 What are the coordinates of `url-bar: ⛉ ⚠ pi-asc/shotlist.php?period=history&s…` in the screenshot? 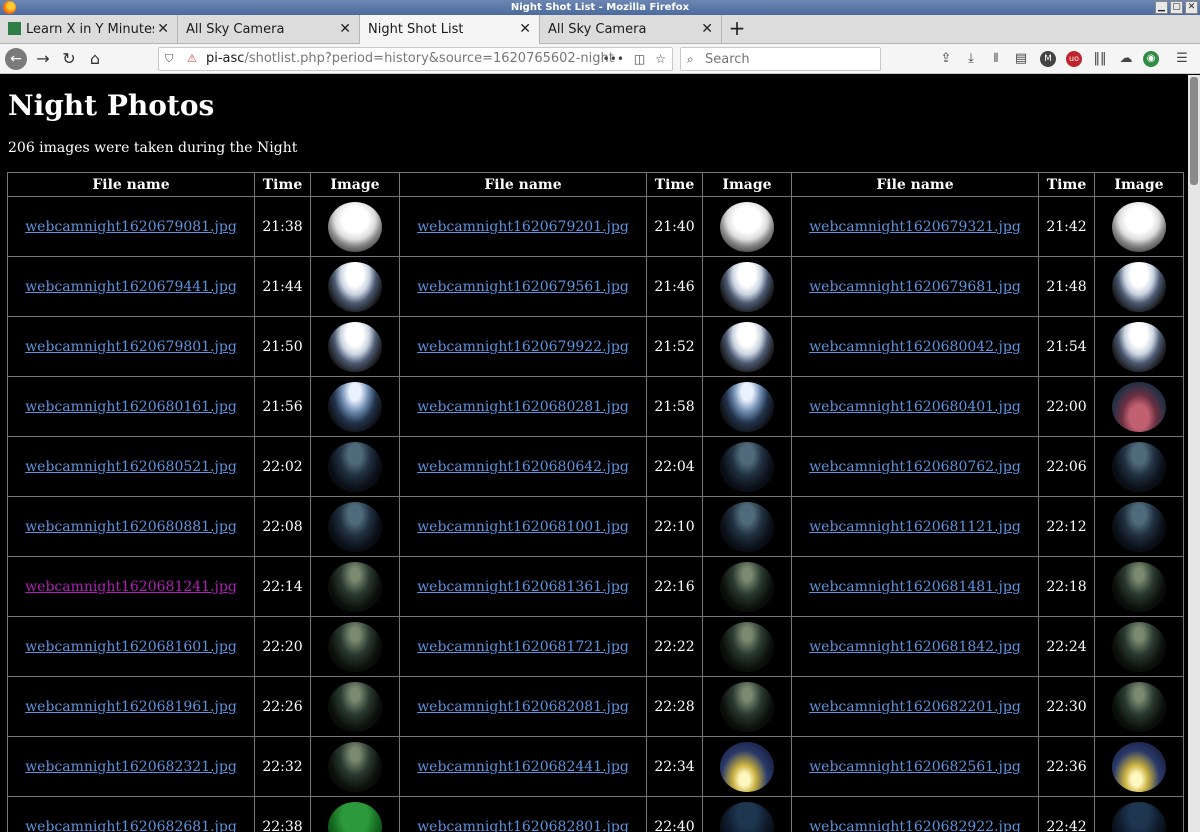 It's located at (415, 59).